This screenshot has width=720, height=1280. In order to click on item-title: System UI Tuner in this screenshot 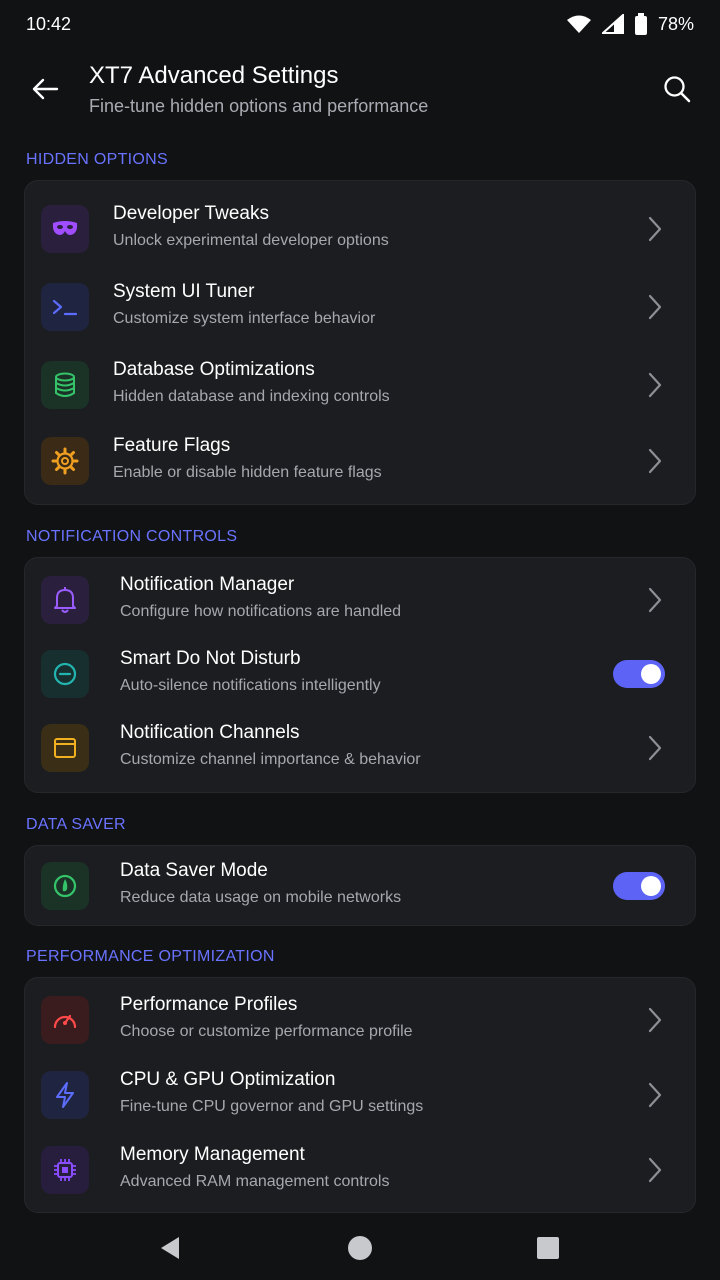, I will do `click(184, 291)`.